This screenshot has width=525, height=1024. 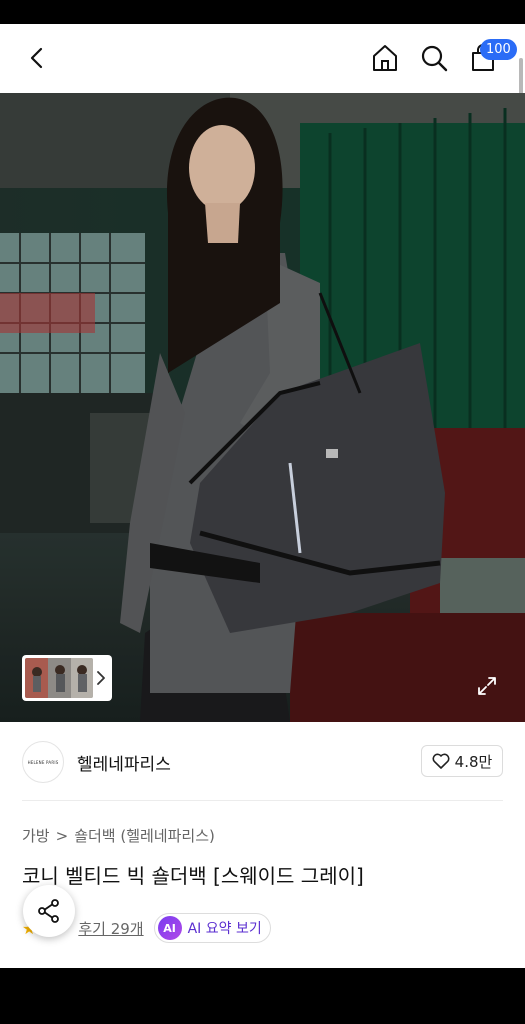 I want to click on thumbnail-image, so click(x=59, y=678).